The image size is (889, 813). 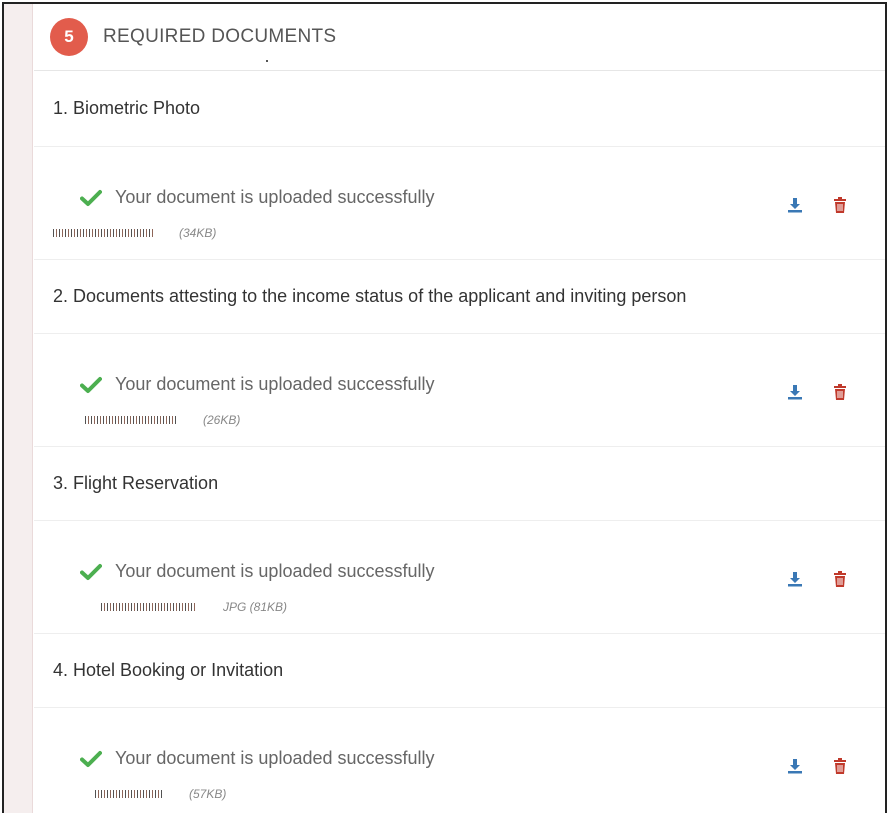 I want to click on side-stripe, so click(x=18, y=408).